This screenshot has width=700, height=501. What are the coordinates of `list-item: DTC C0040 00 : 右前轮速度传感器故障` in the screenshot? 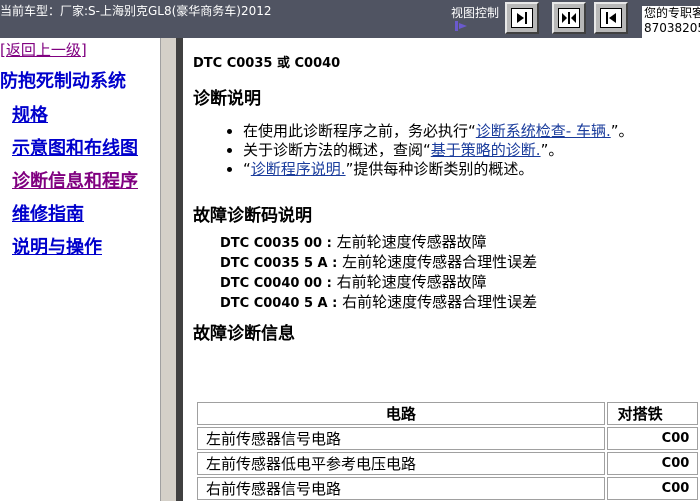 It's located at (378, 283).